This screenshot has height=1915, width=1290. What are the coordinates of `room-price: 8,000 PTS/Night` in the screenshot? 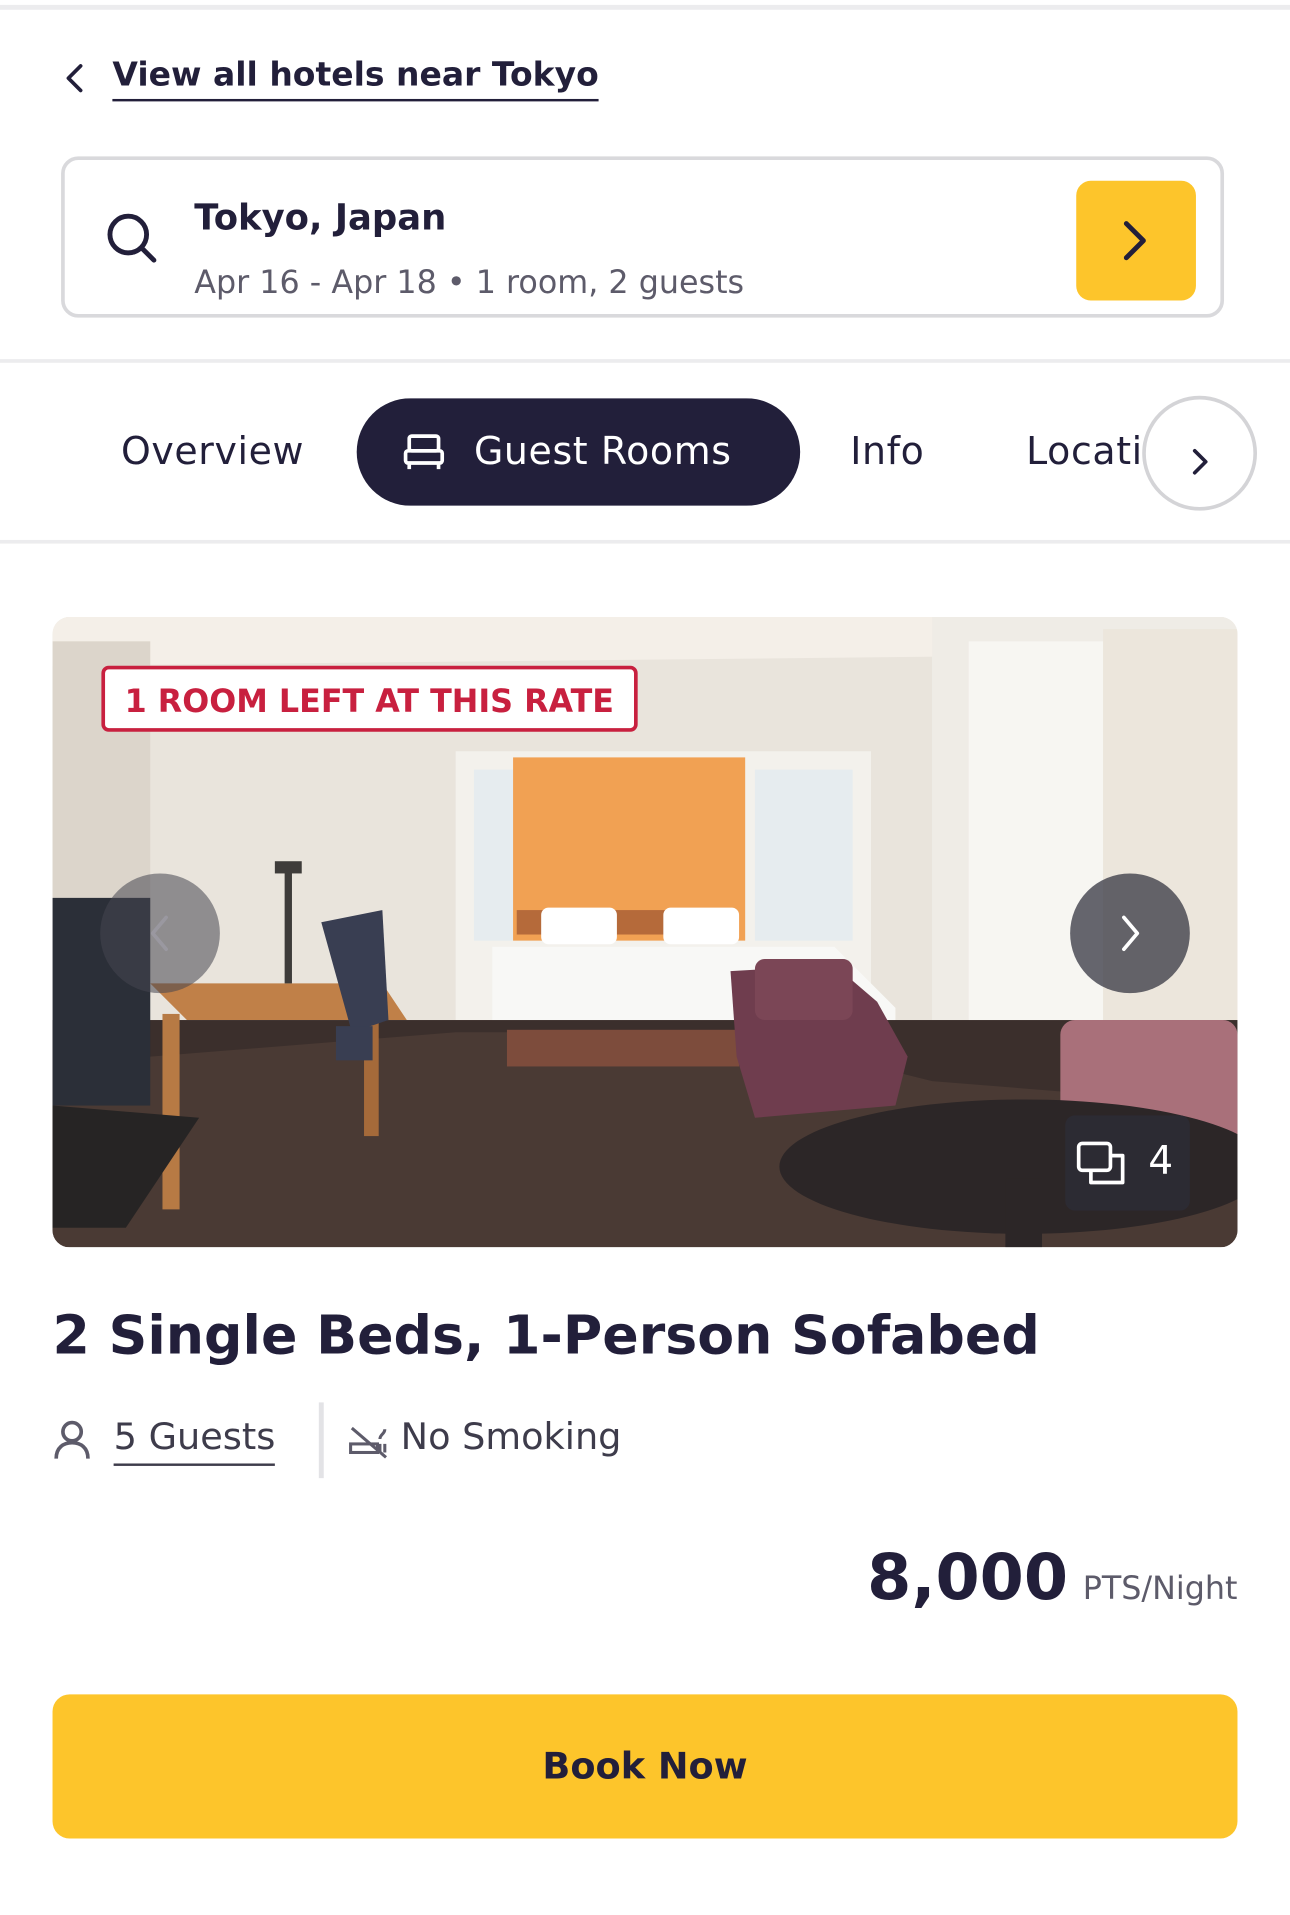 It's located at (1052, 1578).